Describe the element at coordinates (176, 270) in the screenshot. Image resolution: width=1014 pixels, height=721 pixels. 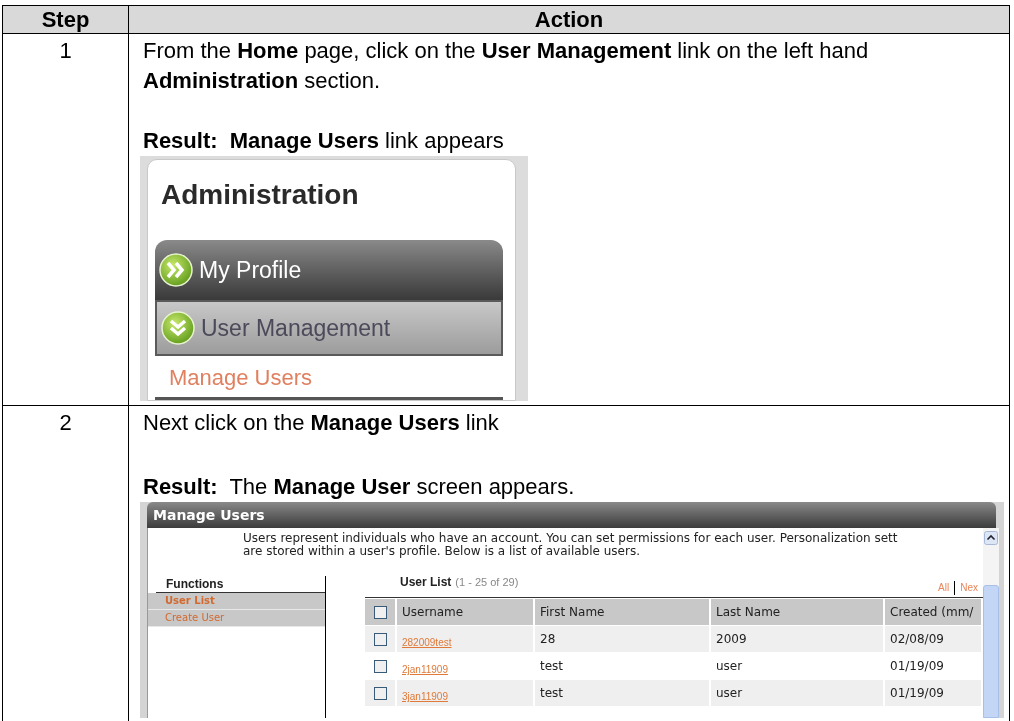
I see `chevron-right-circle-icon` at that location.